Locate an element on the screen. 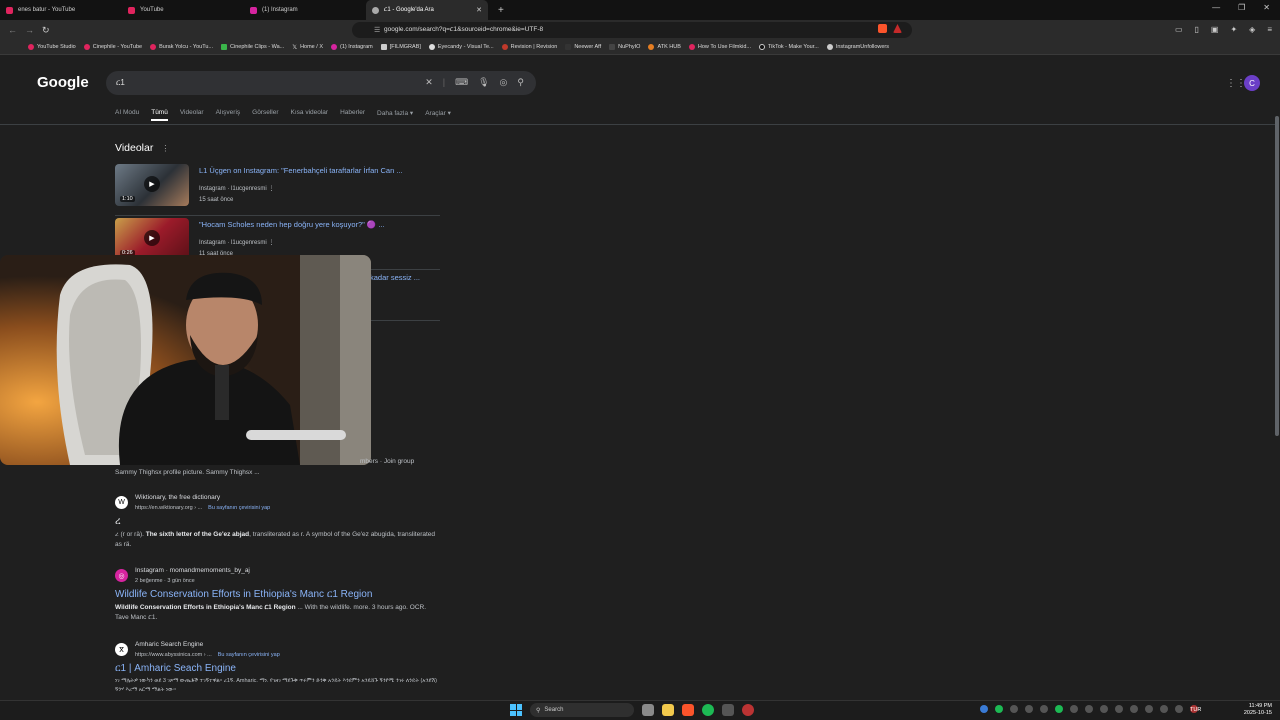 Image resolution: width=1280 pixels, height=720 pixels. new-tab-button: + is located at coordinates (501, 10).